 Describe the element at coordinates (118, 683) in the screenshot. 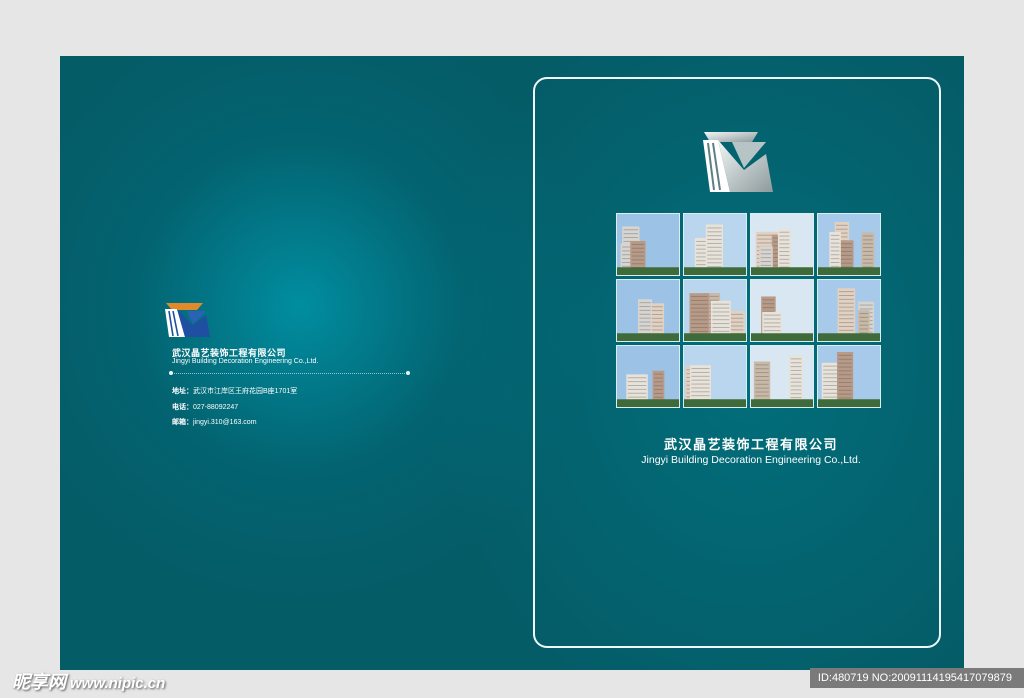

I see `watermark-site-url: www.nipic.cn` at that location.